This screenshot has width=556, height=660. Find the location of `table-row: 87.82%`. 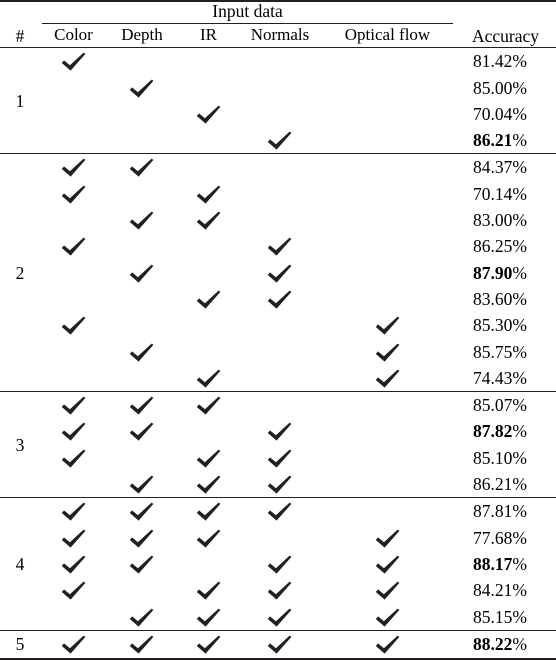

table-row: 87.82% is located at coordinates (278, 431).